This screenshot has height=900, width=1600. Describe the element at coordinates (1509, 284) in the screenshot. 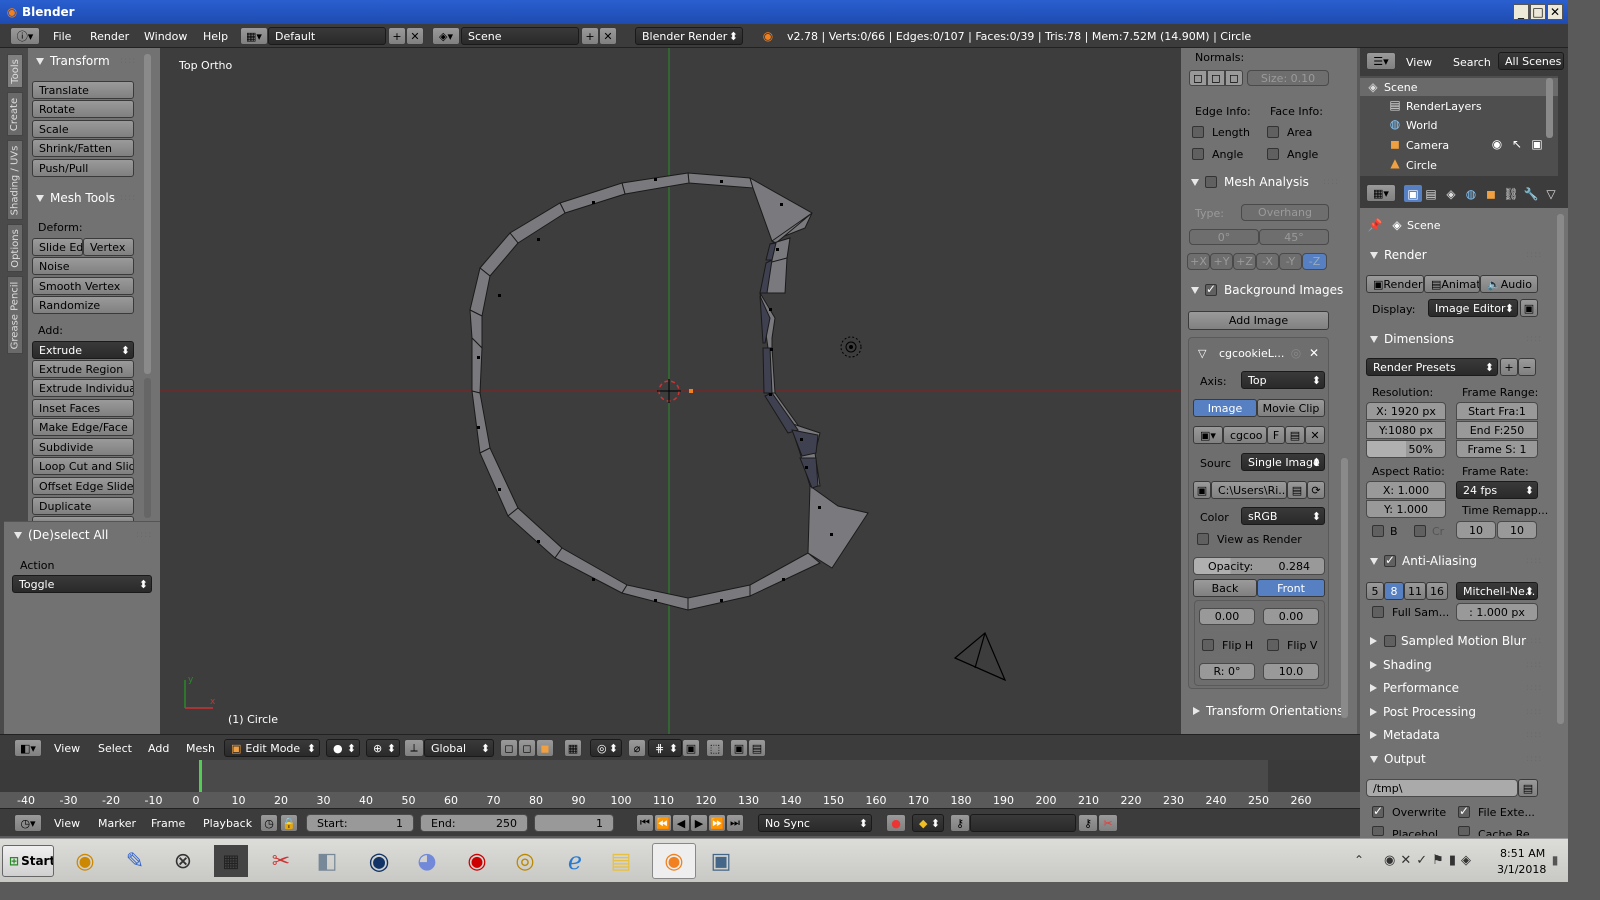

I see `audio-button: 🔈 Audio` at that location.